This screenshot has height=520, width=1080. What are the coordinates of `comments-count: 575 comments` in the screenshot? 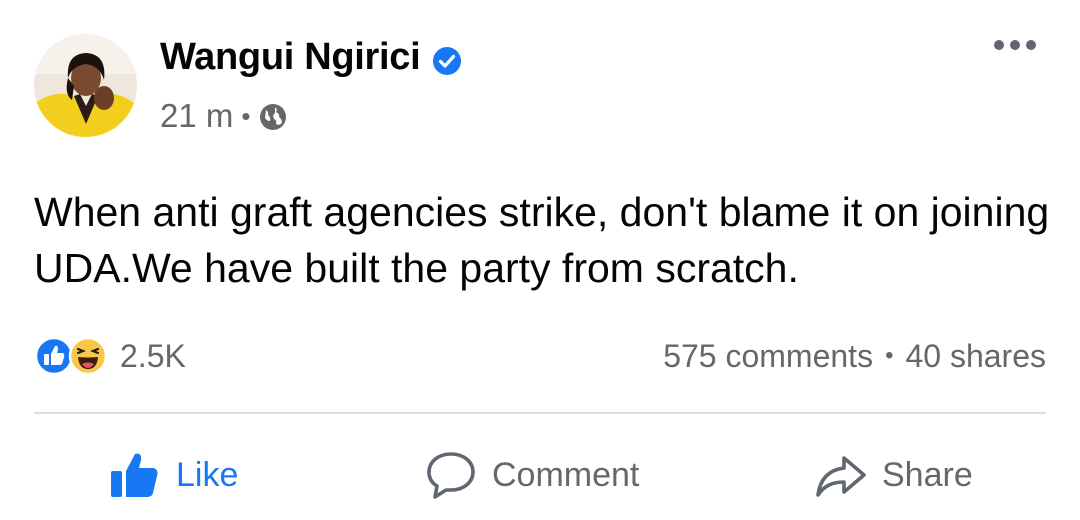 It's located at (768, 356).